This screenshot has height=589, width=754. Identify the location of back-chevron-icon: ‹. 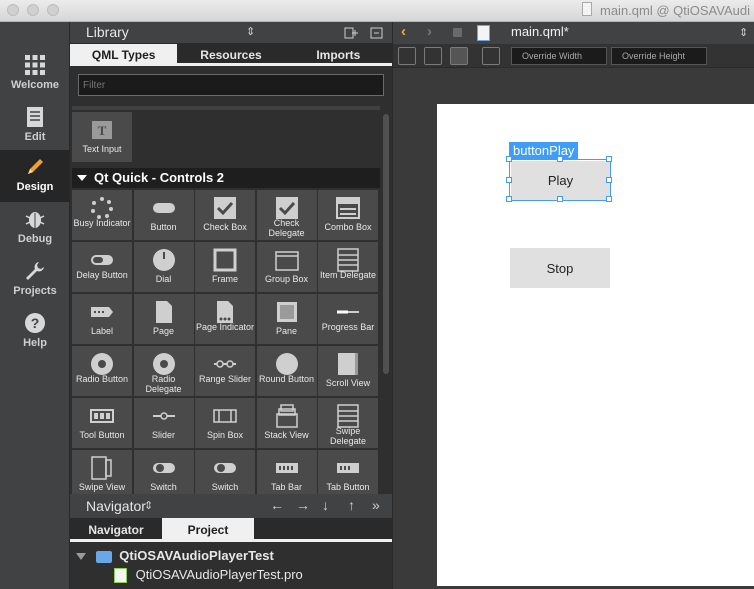
(403, 31).